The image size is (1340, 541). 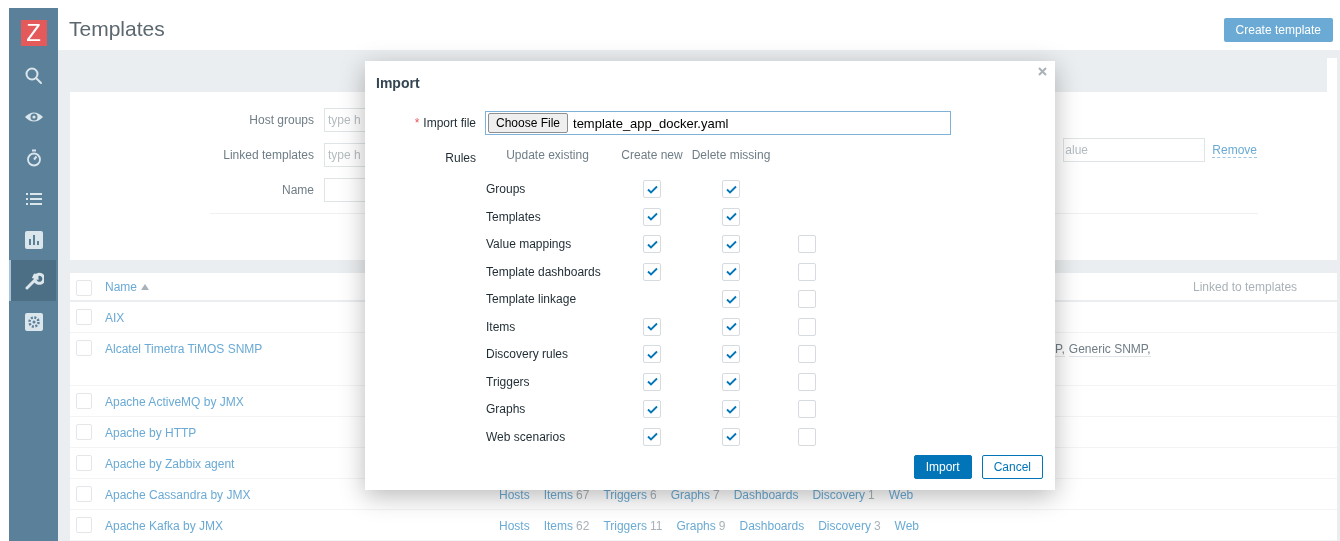 I want to click on field-label: Import file, so click(x=449, y=123).